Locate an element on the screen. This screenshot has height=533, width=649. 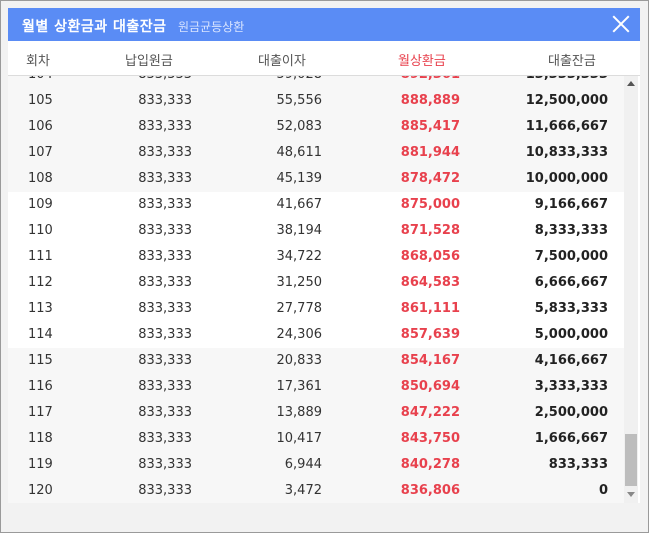
monthly-payment-cell: 871,528 is located at coordinates (430, 230).